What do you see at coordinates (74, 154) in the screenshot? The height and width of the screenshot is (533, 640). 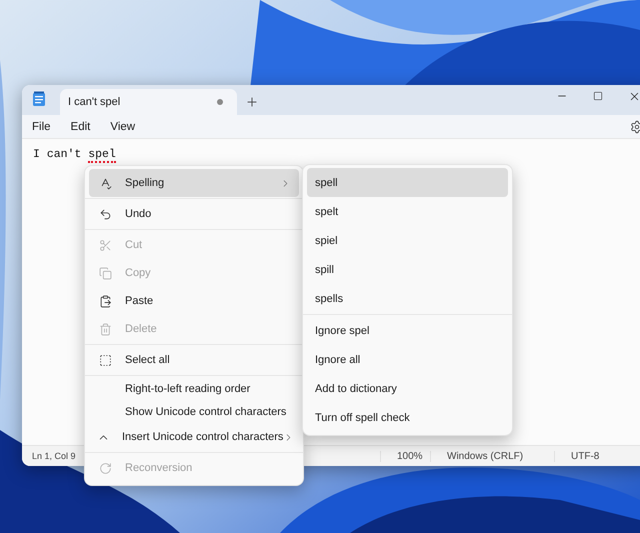 I see `editor-text: I can't spel` at bounding box center [74, 154].